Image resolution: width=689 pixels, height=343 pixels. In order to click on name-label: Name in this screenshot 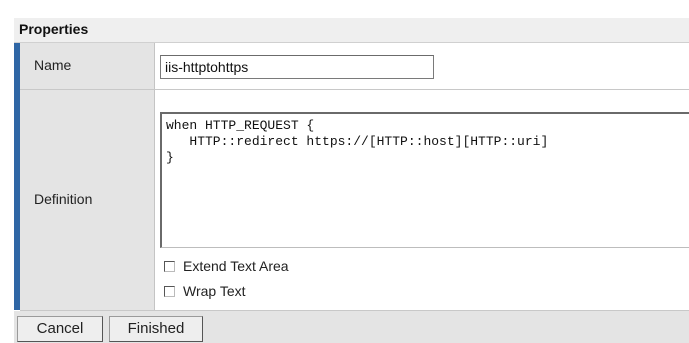, I will do `click(53, 65)`.